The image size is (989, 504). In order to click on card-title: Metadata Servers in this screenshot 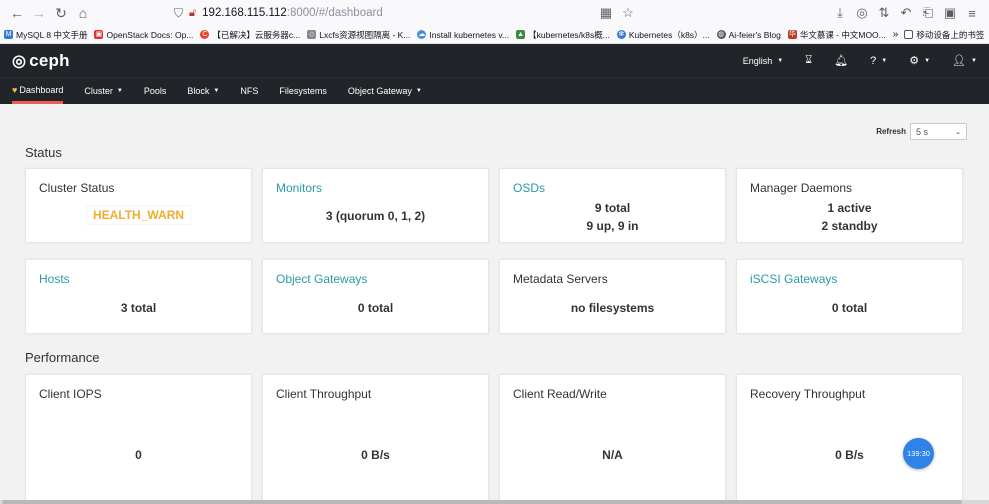, I will do `click(560, 279)`.